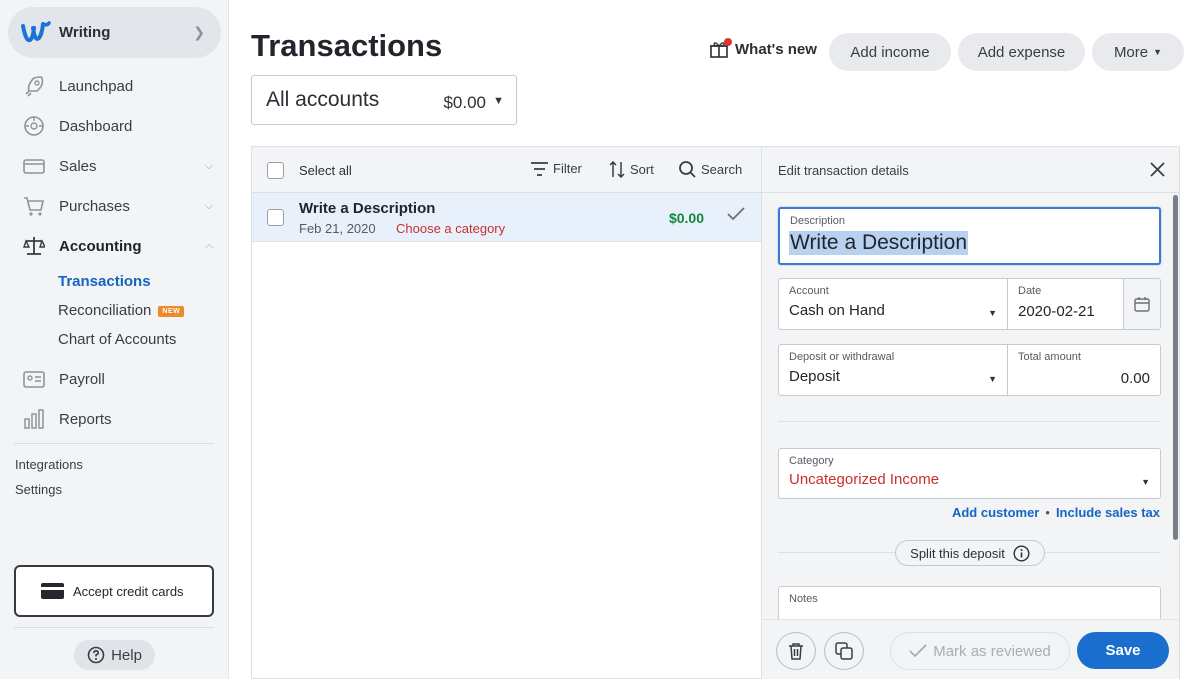 The height and width of the screenshot is (679, 1200). Describe the element at coordinates (100, 246) in the screenshot. I see `nav-label: Accounting` at that location.